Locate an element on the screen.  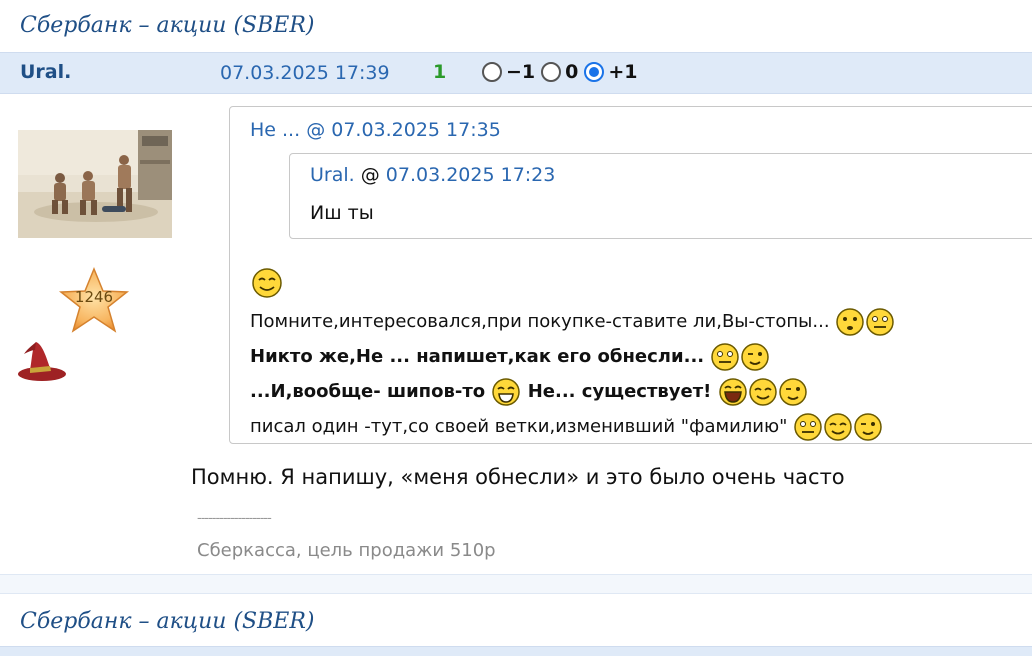
quote-date-link: 07.03.2025 17:35 is located at coordinates (416, 130).